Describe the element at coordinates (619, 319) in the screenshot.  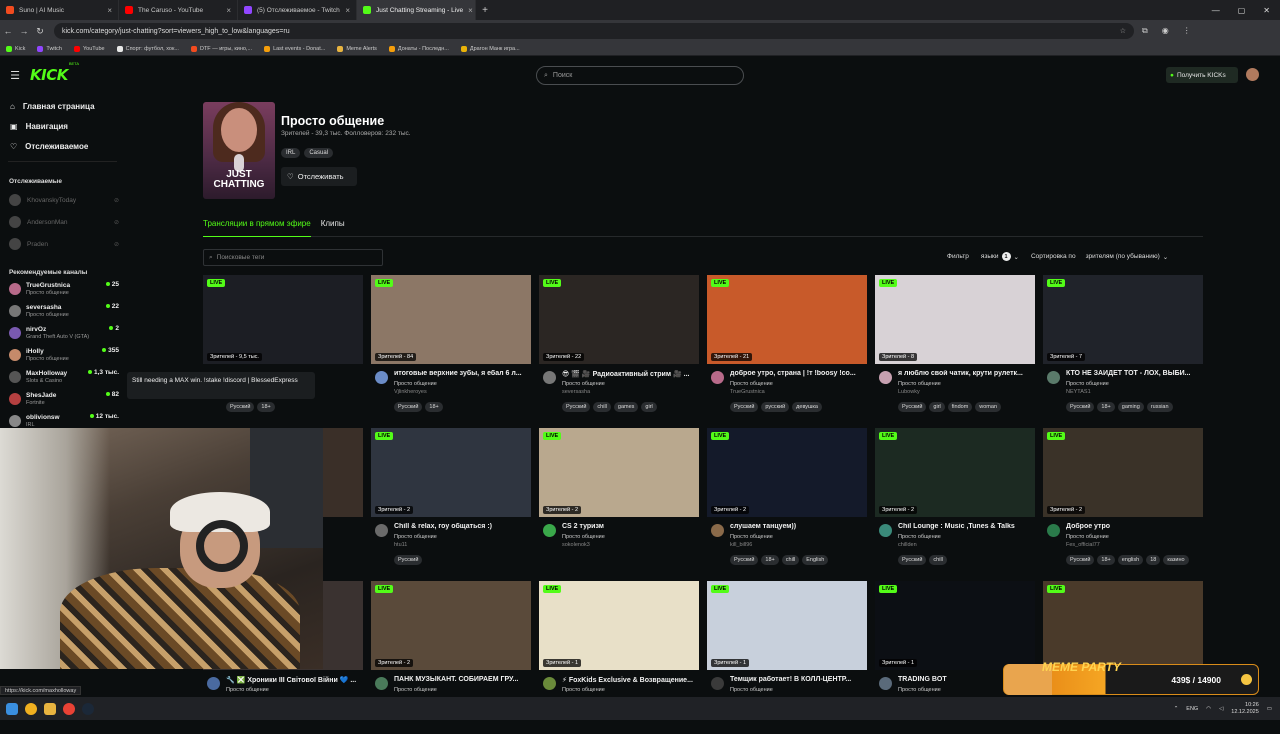
I see `stream-thumbnail: LIVE Зрителей - 22` at that location.